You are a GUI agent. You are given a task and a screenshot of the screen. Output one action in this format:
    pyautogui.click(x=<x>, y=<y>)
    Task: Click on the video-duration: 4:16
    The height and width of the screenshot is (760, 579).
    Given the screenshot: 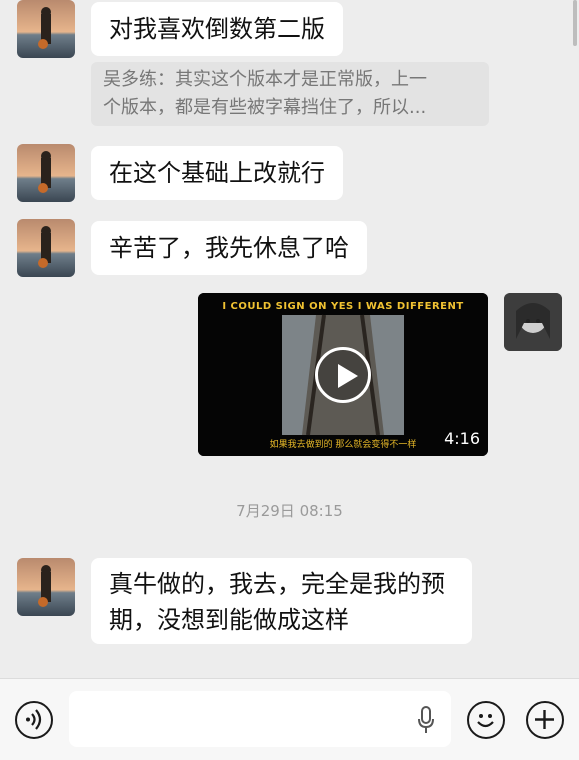 What is the action you would take?
    pyautogui.click(x=462, y=438)
    